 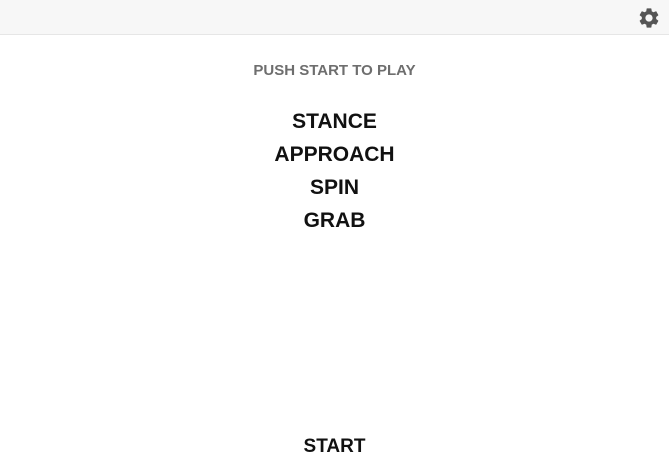 What do you see at coordinates (334, 121) in the screenshot?
I see `trick-stance: STANCE` at bounding box center [334, 121].